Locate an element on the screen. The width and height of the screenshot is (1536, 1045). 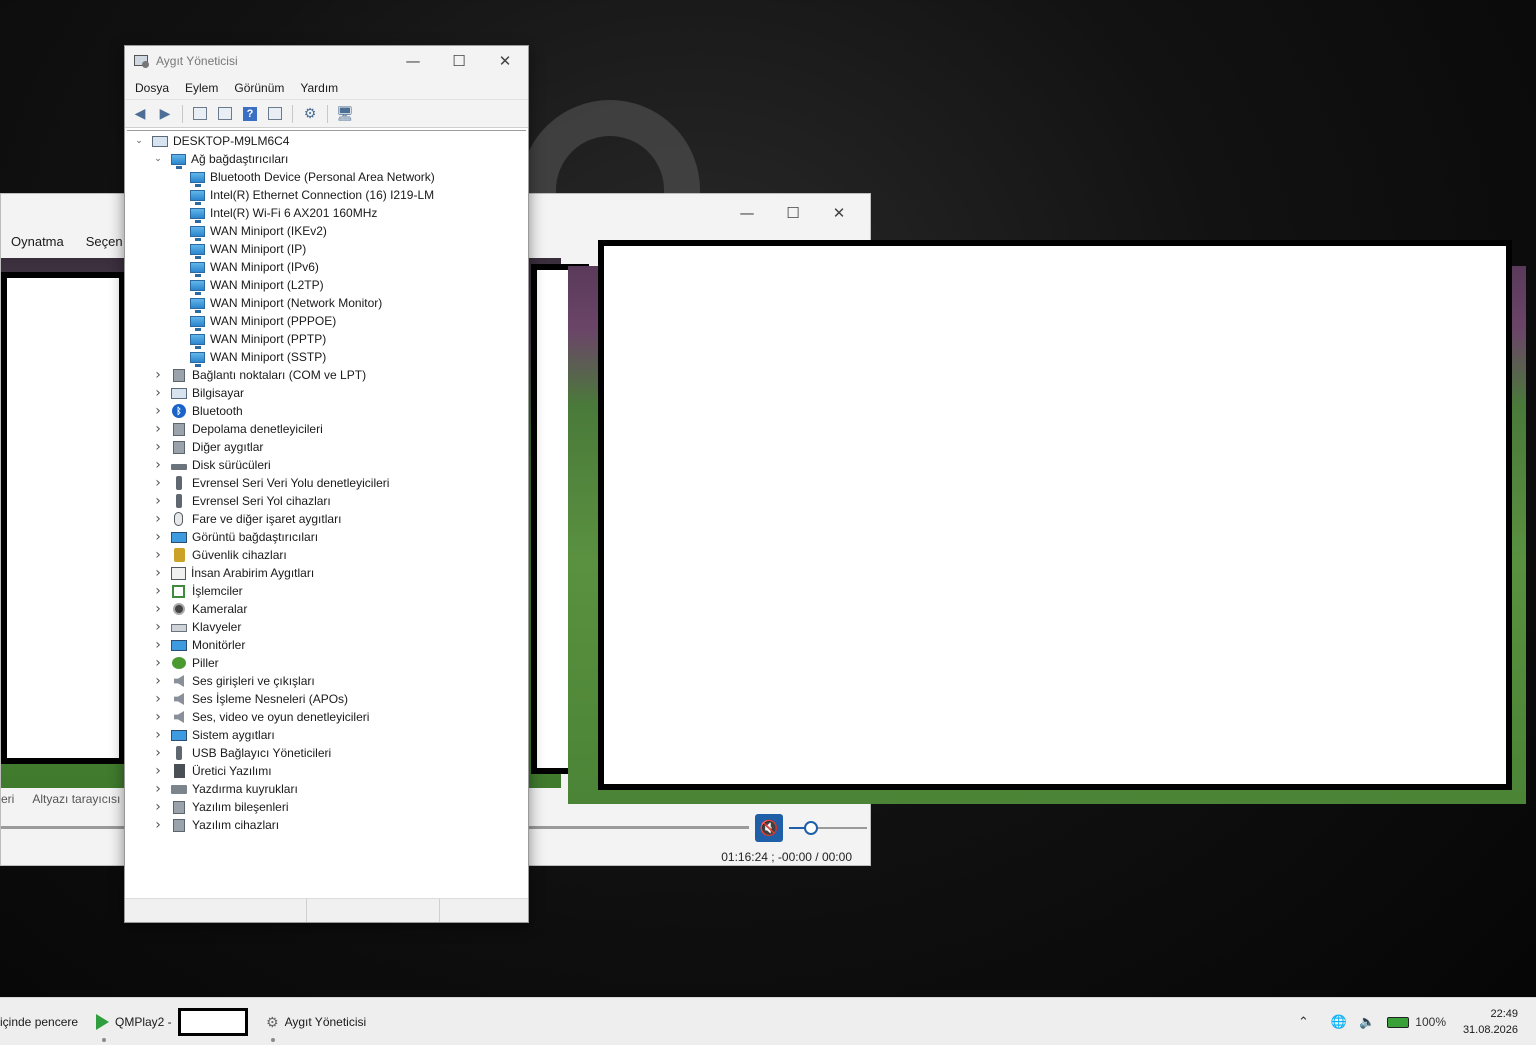
tree-category: › Evrensel Seri Veri Yolu denetleyicileri is located at coordinates (326, 483).